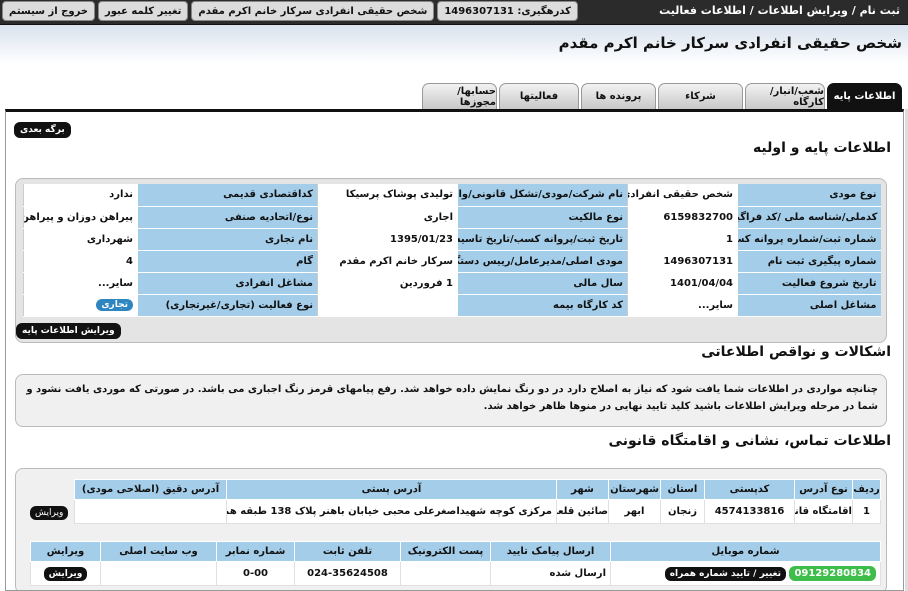 The height and width of the screenshot is (591, 908). Describe the element at coordinates (143, 11) in the screenshot. I see `change-password-button: تغییر کلمه عبور` at that location.